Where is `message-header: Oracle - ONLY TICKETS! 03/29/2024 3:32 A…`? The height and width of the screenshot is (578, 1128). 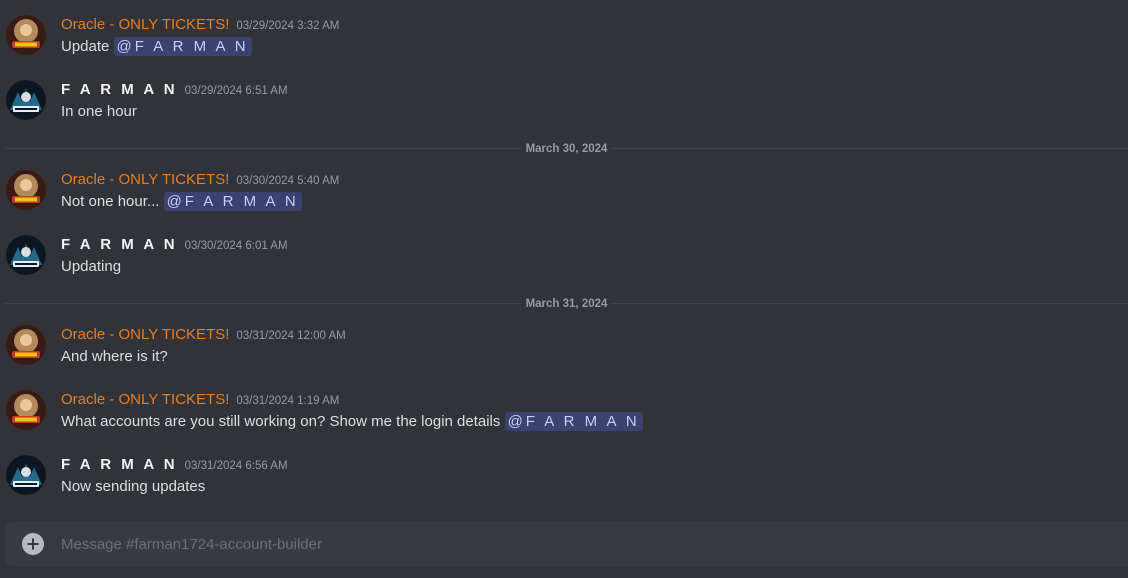 message-header: Oracle - ONLY TICKETS! 03/29/2024 3:32 A… is located at coordinates (200, 25).